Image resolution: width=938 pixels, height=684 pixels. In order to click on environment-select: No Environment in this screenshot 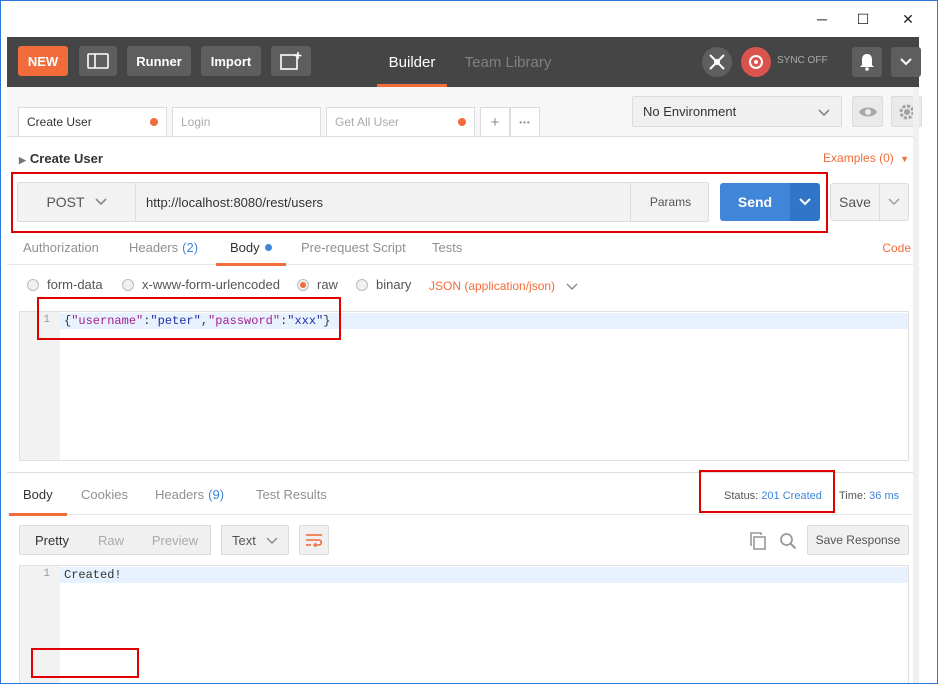, I will do `click(737, 111)`.